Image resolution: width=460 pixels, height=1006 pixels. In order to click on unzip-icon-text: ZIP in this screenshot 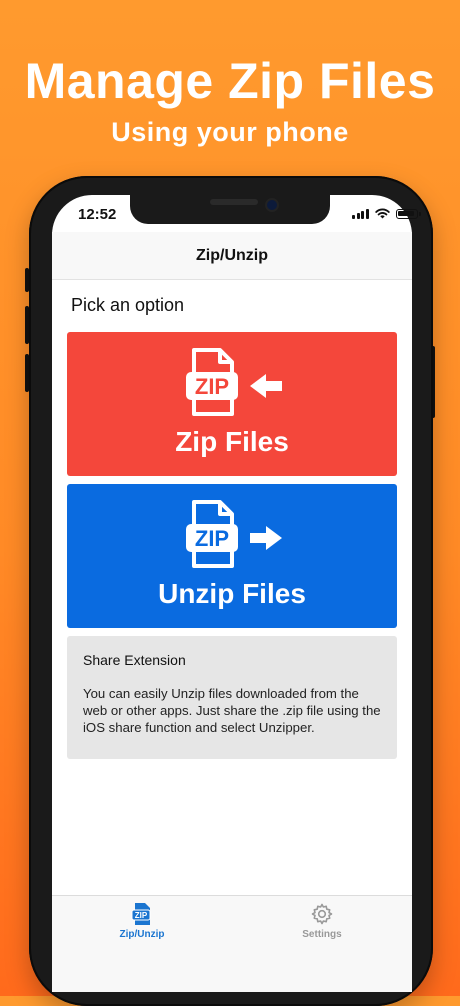, I will do `click(212, 538)`.